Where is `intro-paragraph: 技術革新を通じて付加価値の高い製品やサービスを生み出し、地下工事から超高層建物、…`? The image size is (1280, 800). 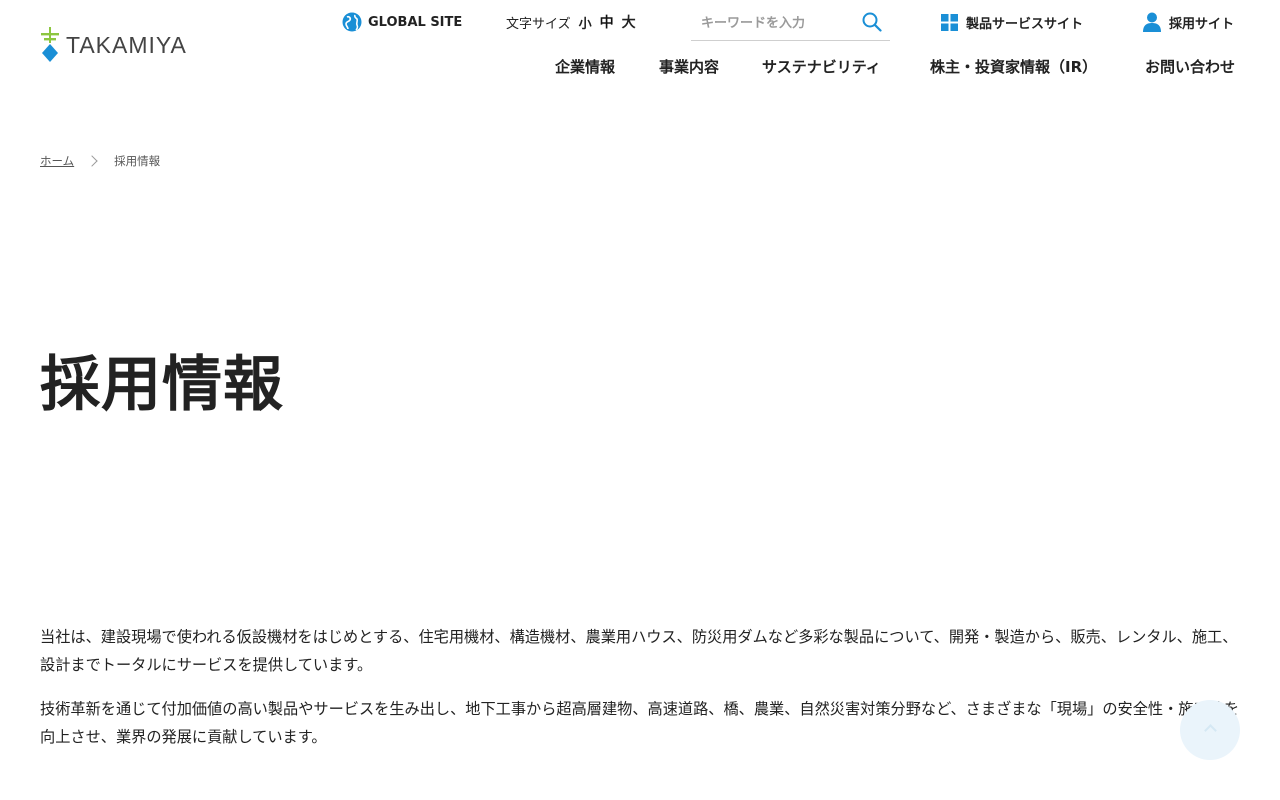
intro-paragraph: 技術革新を通じて付加価値の高い製品やサービスを生み出し、地下工事から超高層建物、… is located at coordinates (640, 723).